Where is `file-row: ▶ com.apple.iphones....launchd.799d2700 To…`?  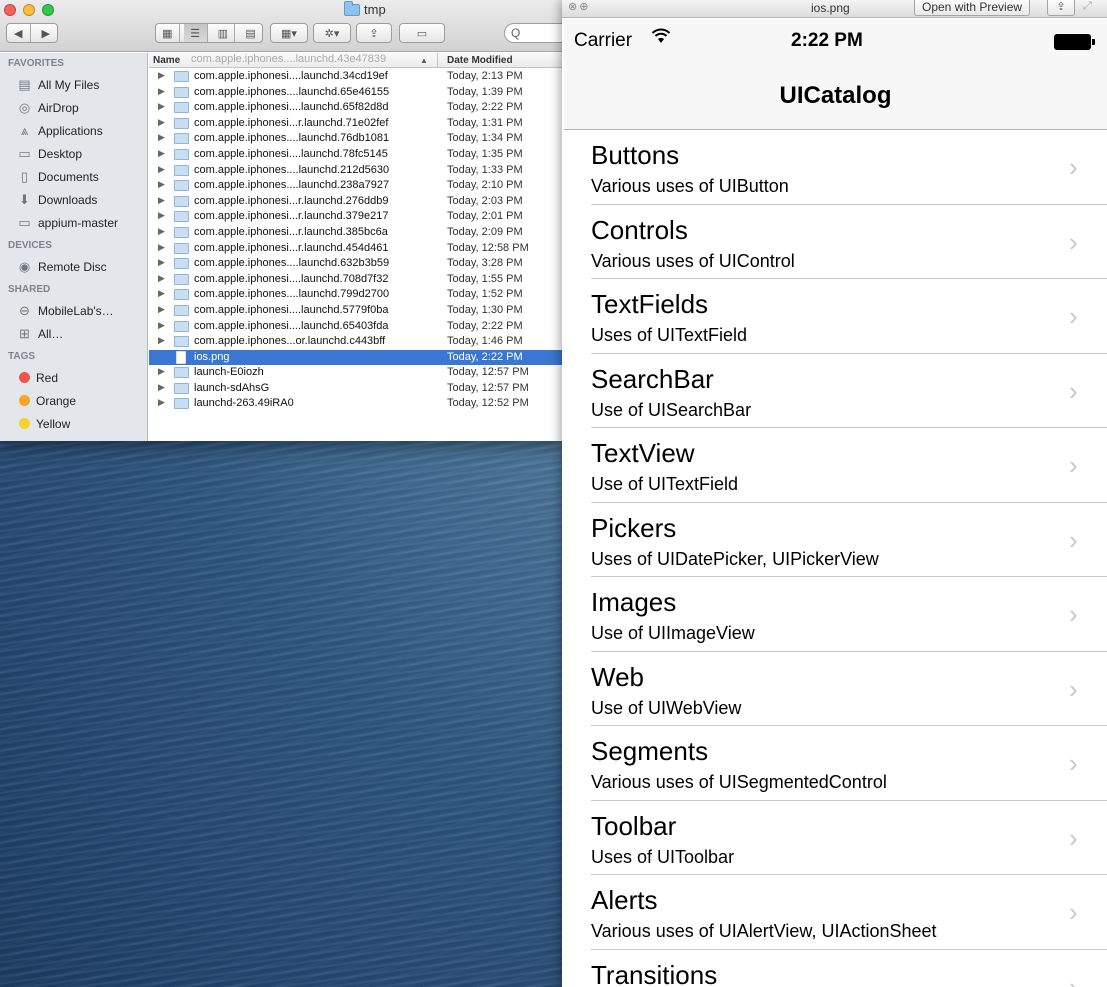
file-row: ▶ com.apple.iphones....launchd.799d2700 To… is located at coordinates (355, 295).